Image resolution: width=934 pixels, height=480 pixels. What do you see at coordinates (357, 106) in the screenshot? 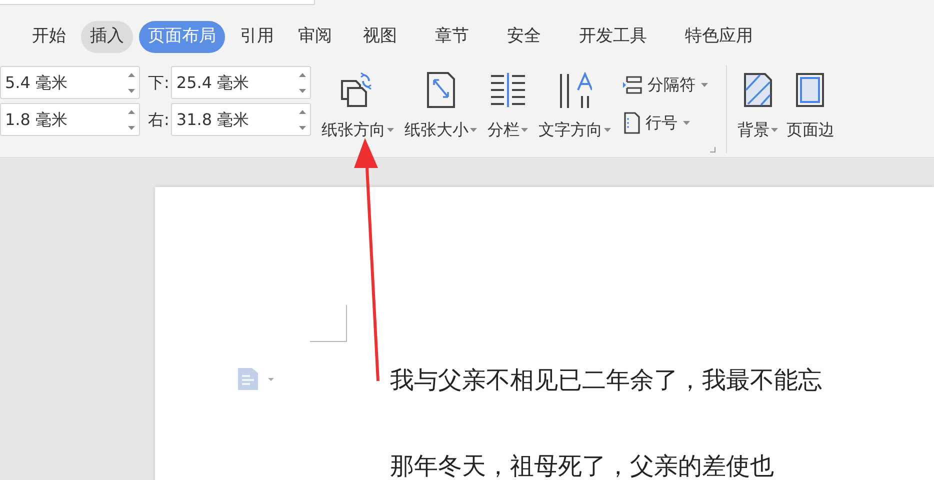
I see `ribbon-button: 纸张方向` at bounding box center [357, 106].